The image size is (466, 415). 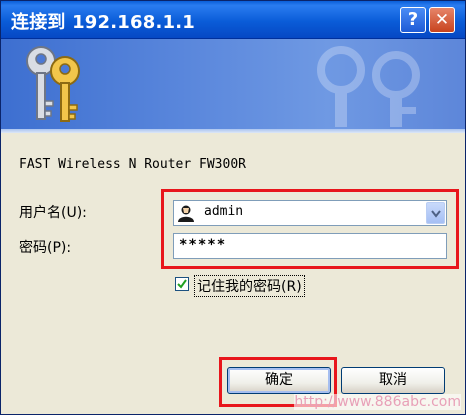 I want to click on title-bar: 连接到 192.168.1.1 ? ✕, so click(x=233, y=20).